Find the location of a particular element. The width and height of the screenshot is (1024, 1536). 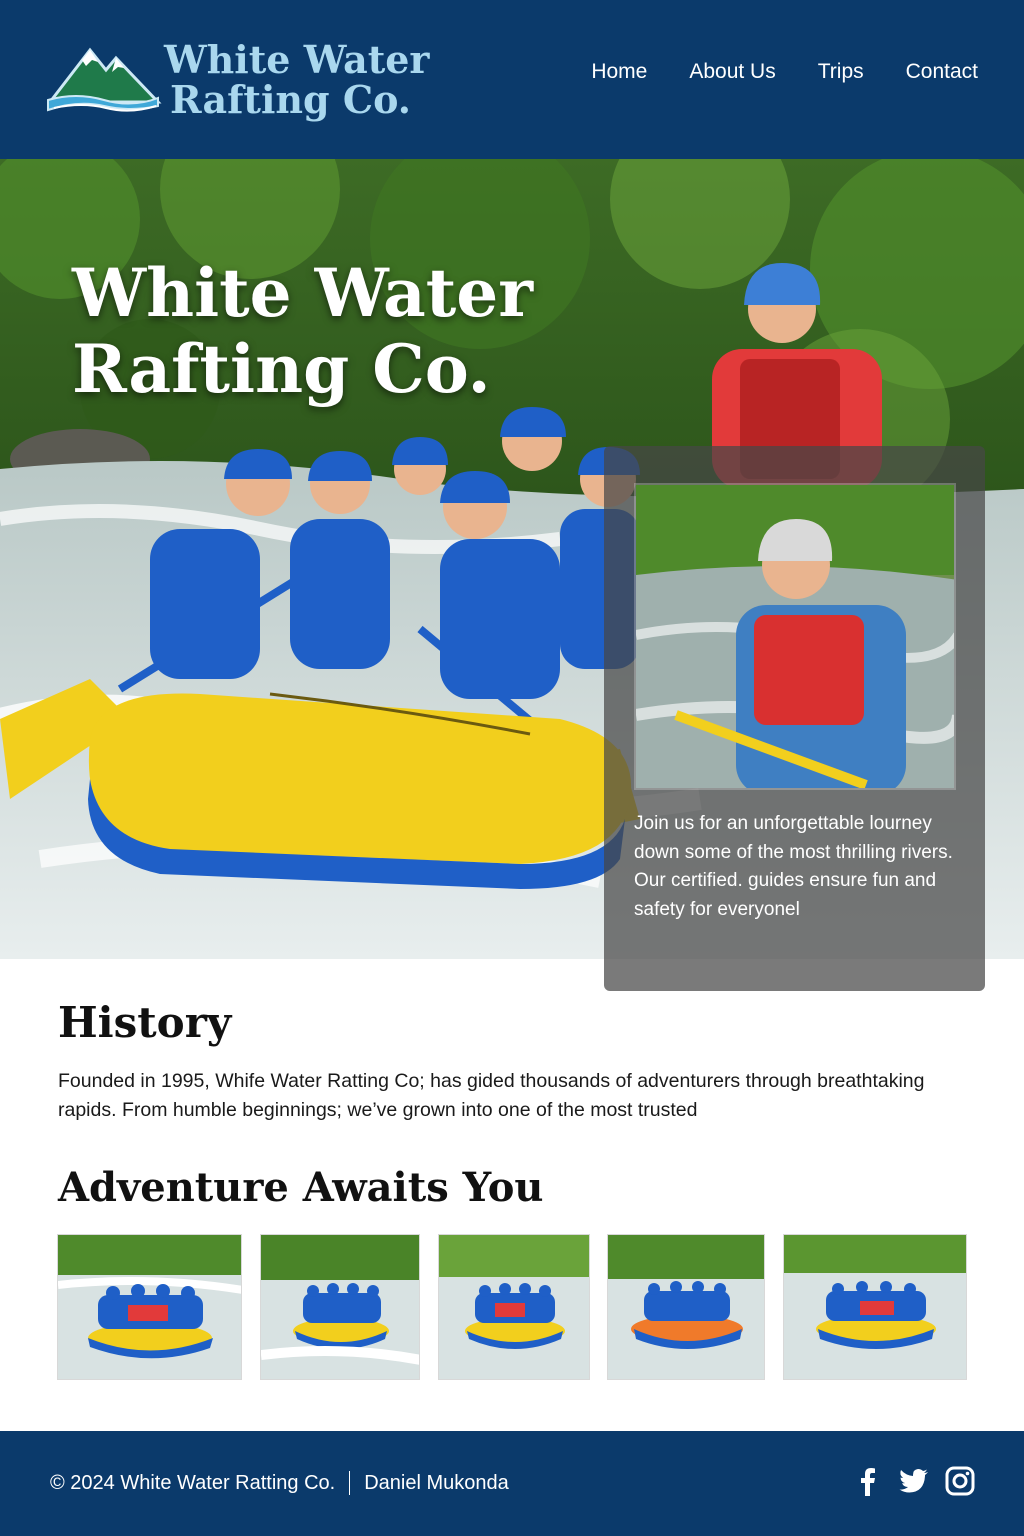

instagram-icon is located at coordinates (960, 1481).